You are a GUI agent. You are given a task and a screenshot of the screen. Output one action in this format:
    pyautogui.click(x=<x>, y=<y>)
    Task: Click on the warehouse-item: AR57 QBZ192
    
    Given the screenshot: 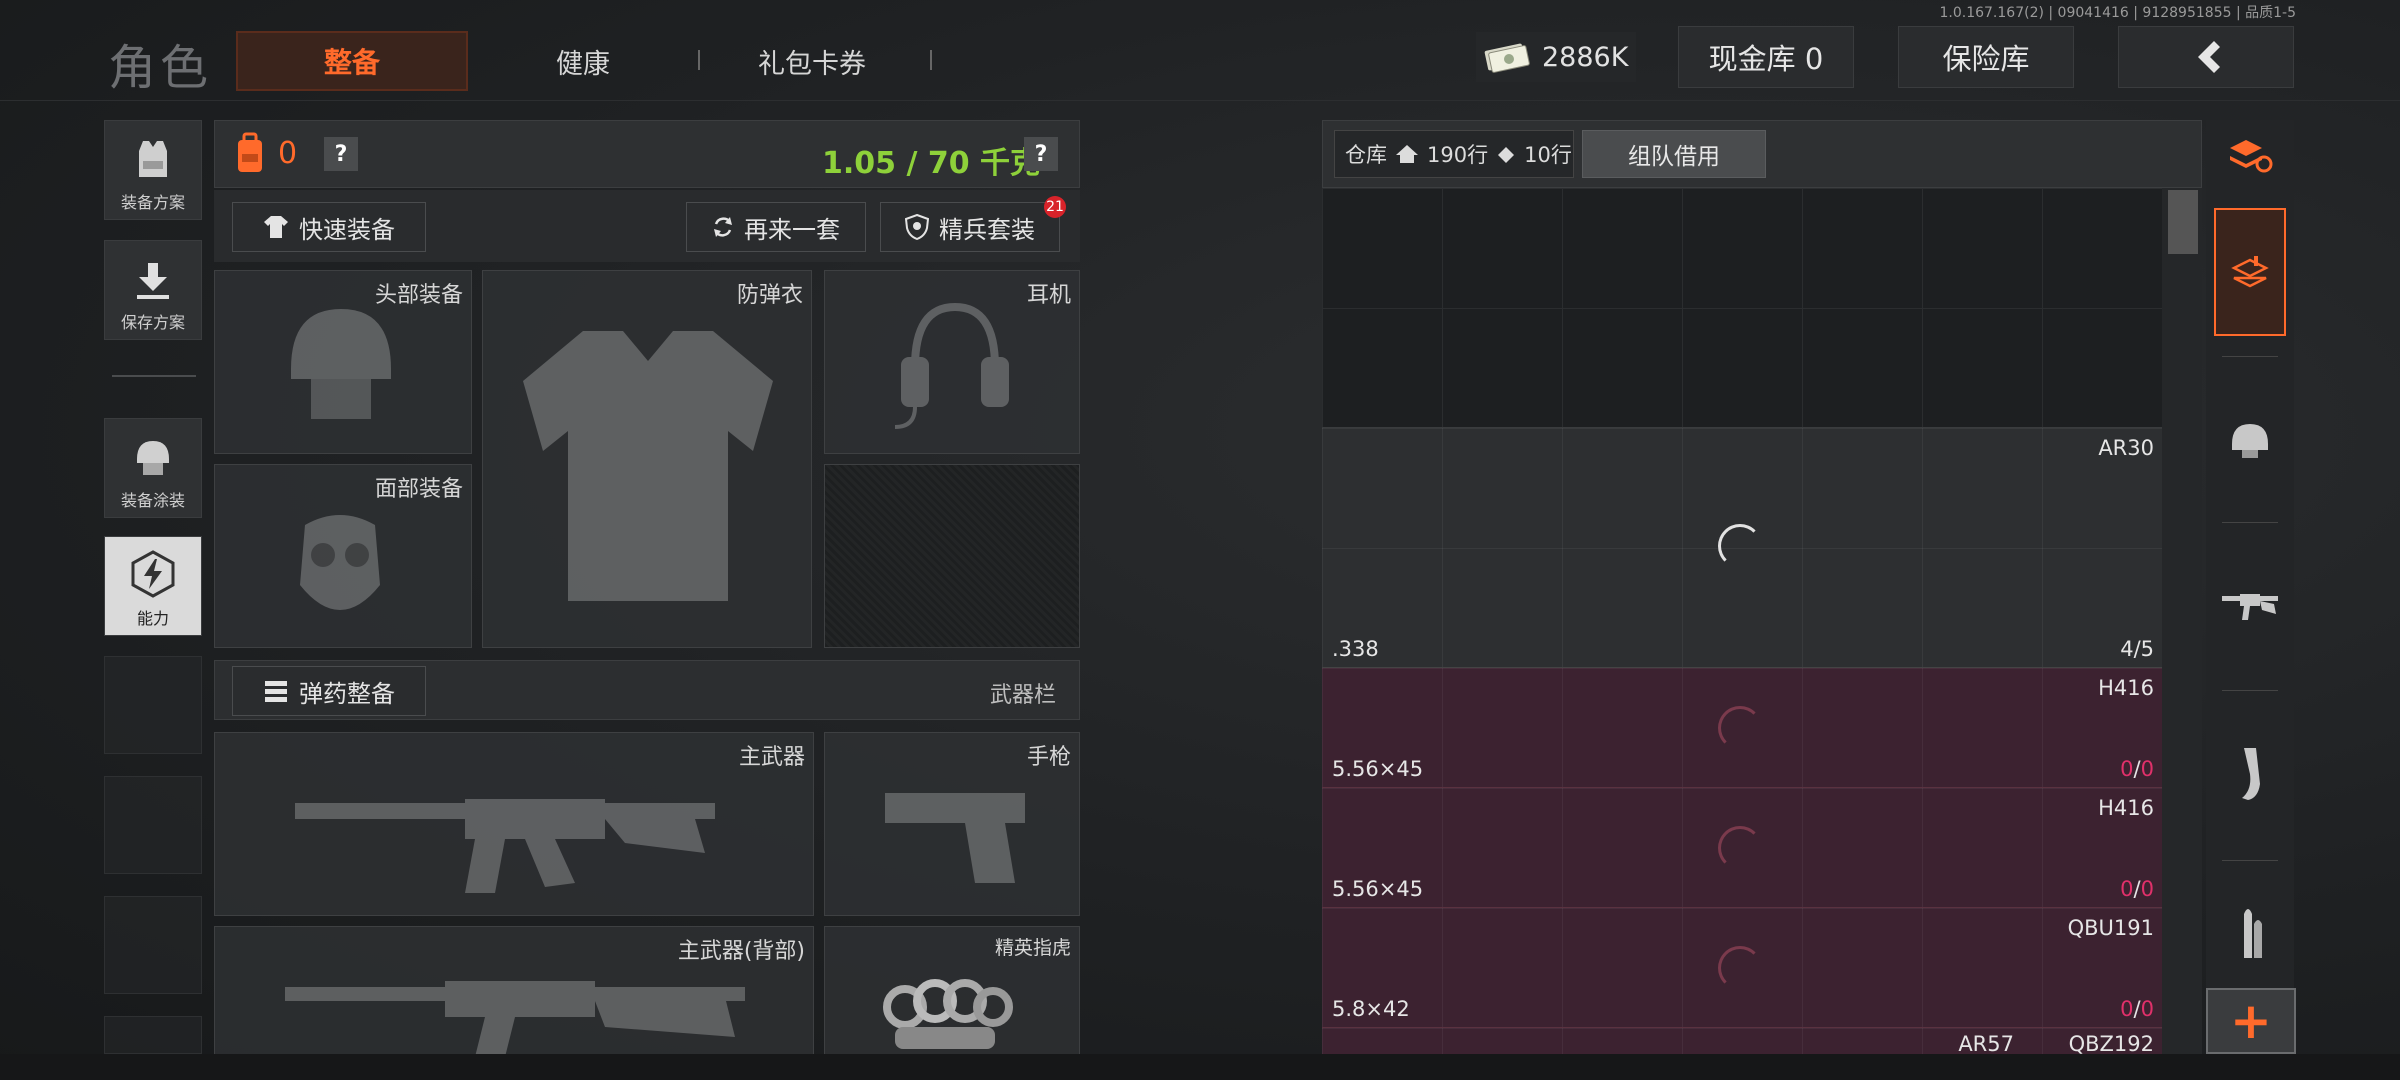 What is the action you would take?
    pyautogui.click(x=1742, y=1041)
    